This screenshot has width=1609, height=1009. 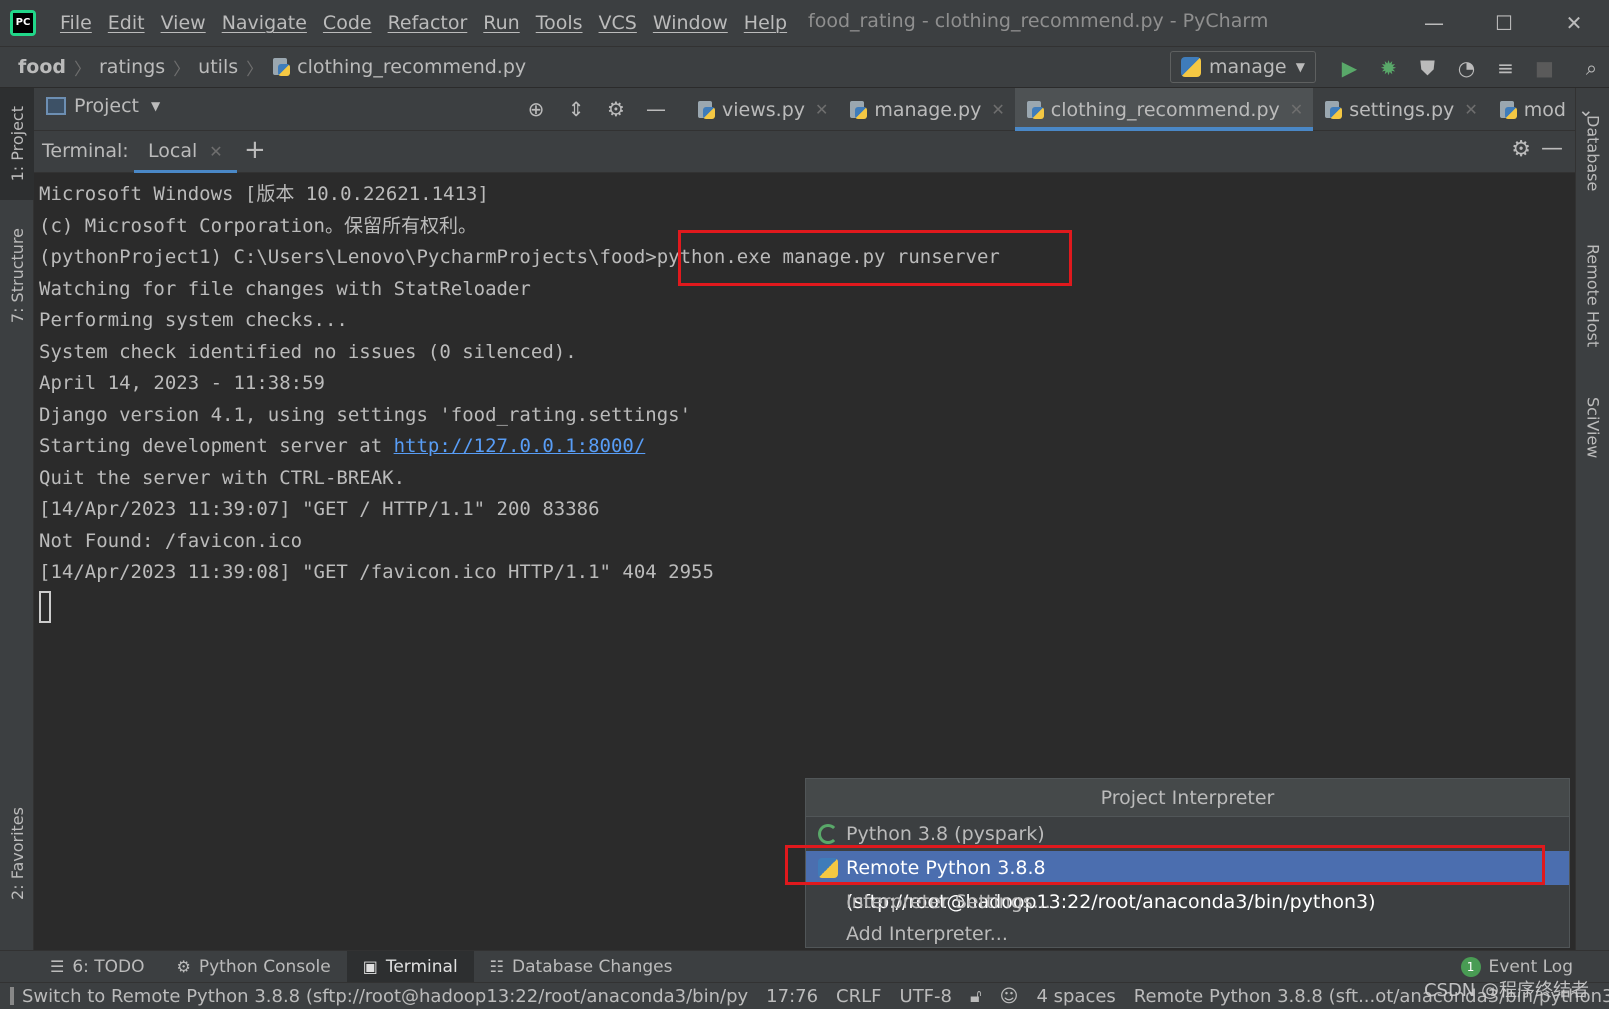 What do you see at coordinates (171, 540) in the screenshot?
I see `terminal-line: Not Found: /favicon.ico` at bounding box center [171, 540].